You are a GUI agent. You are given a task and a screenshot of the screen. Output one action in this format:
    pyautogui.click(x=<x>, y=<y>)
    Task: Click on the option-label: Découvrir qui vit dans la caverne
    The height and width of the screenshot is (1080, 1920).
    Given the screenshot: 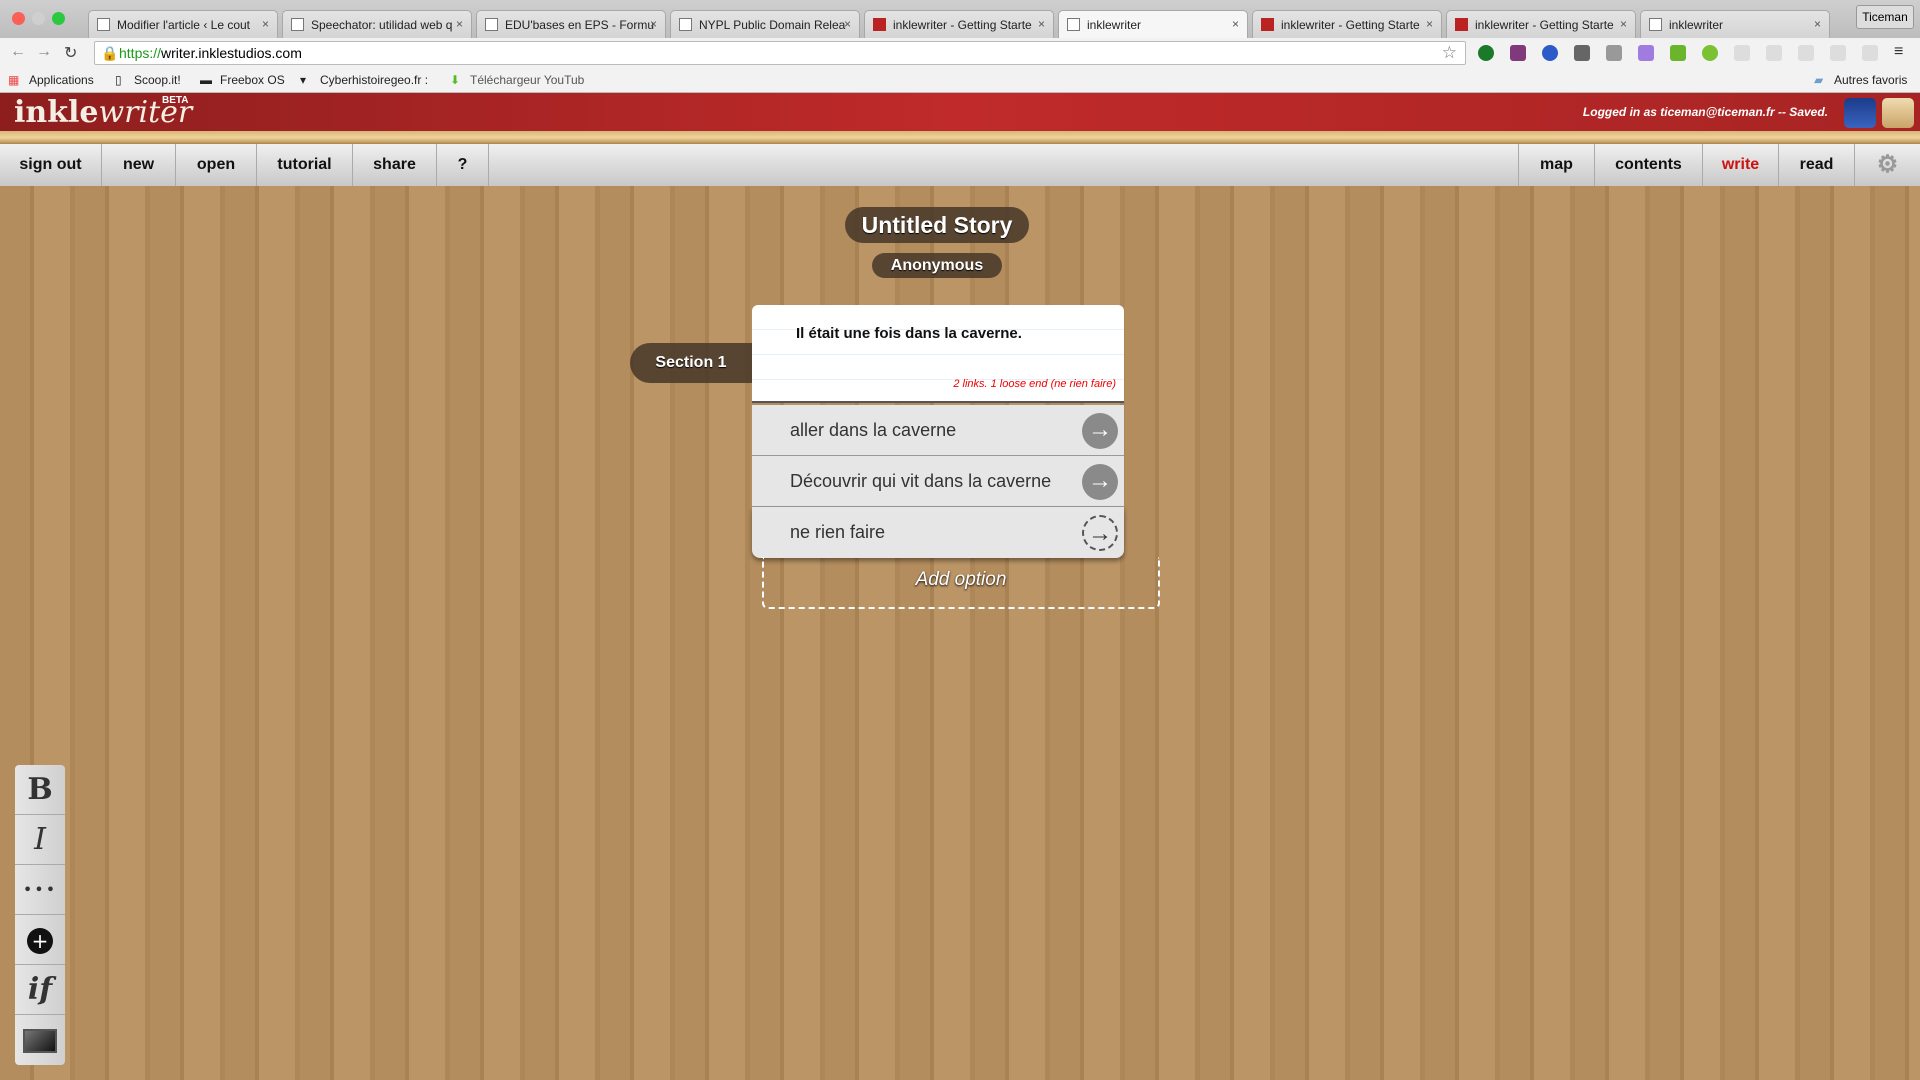 What is the action you would take?
    pyautogui.click(x=920, y=481)
    